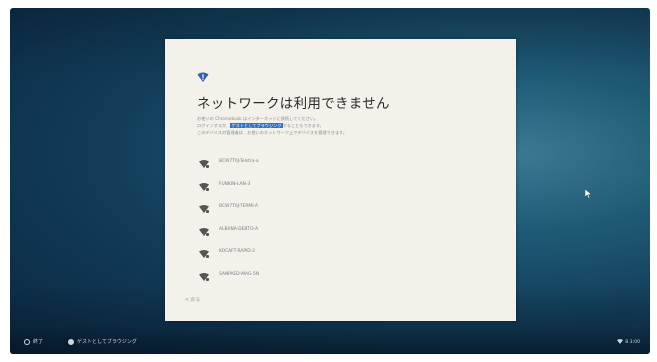 The height and width of the screenshot is (362, 657). I want to click on description-line-3: このデバイスの管理者は、お使いのネットワーク上でデバイスを管理できます。, so click(272, 133).